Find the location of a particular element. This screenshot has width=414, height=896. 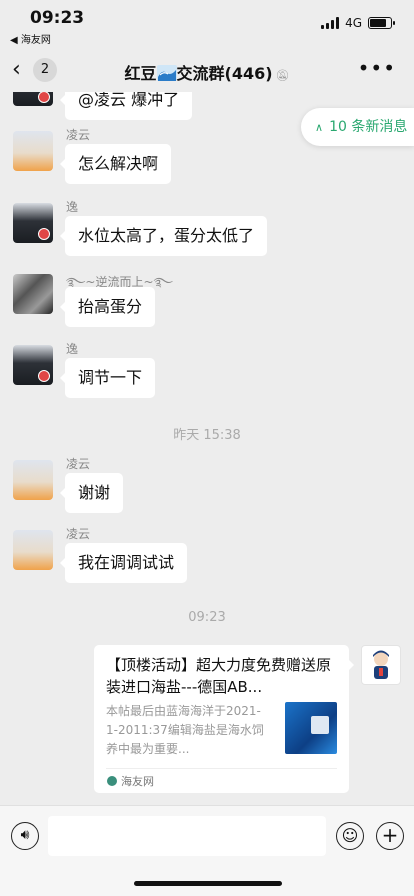

source-label: 海友网 is located at coordinates (137, 781).